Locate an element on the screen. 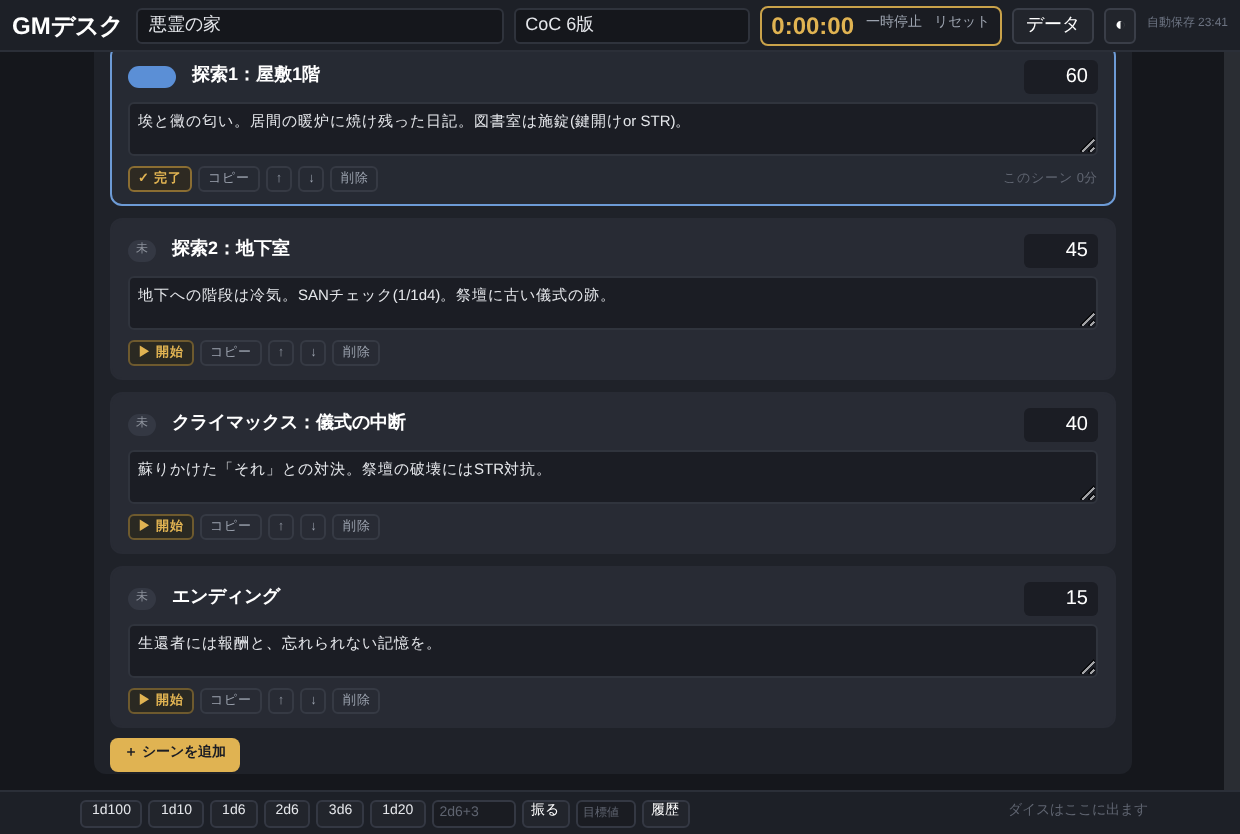  minutes-field: 45 is located at coordinates (1061, 250).